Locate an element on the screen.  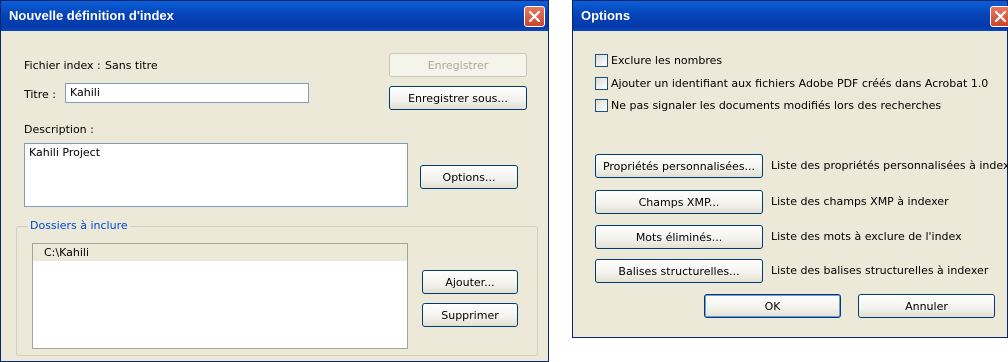
index-dialog-title: Nouvelle définition d'index is located at coordinates (91, 15).